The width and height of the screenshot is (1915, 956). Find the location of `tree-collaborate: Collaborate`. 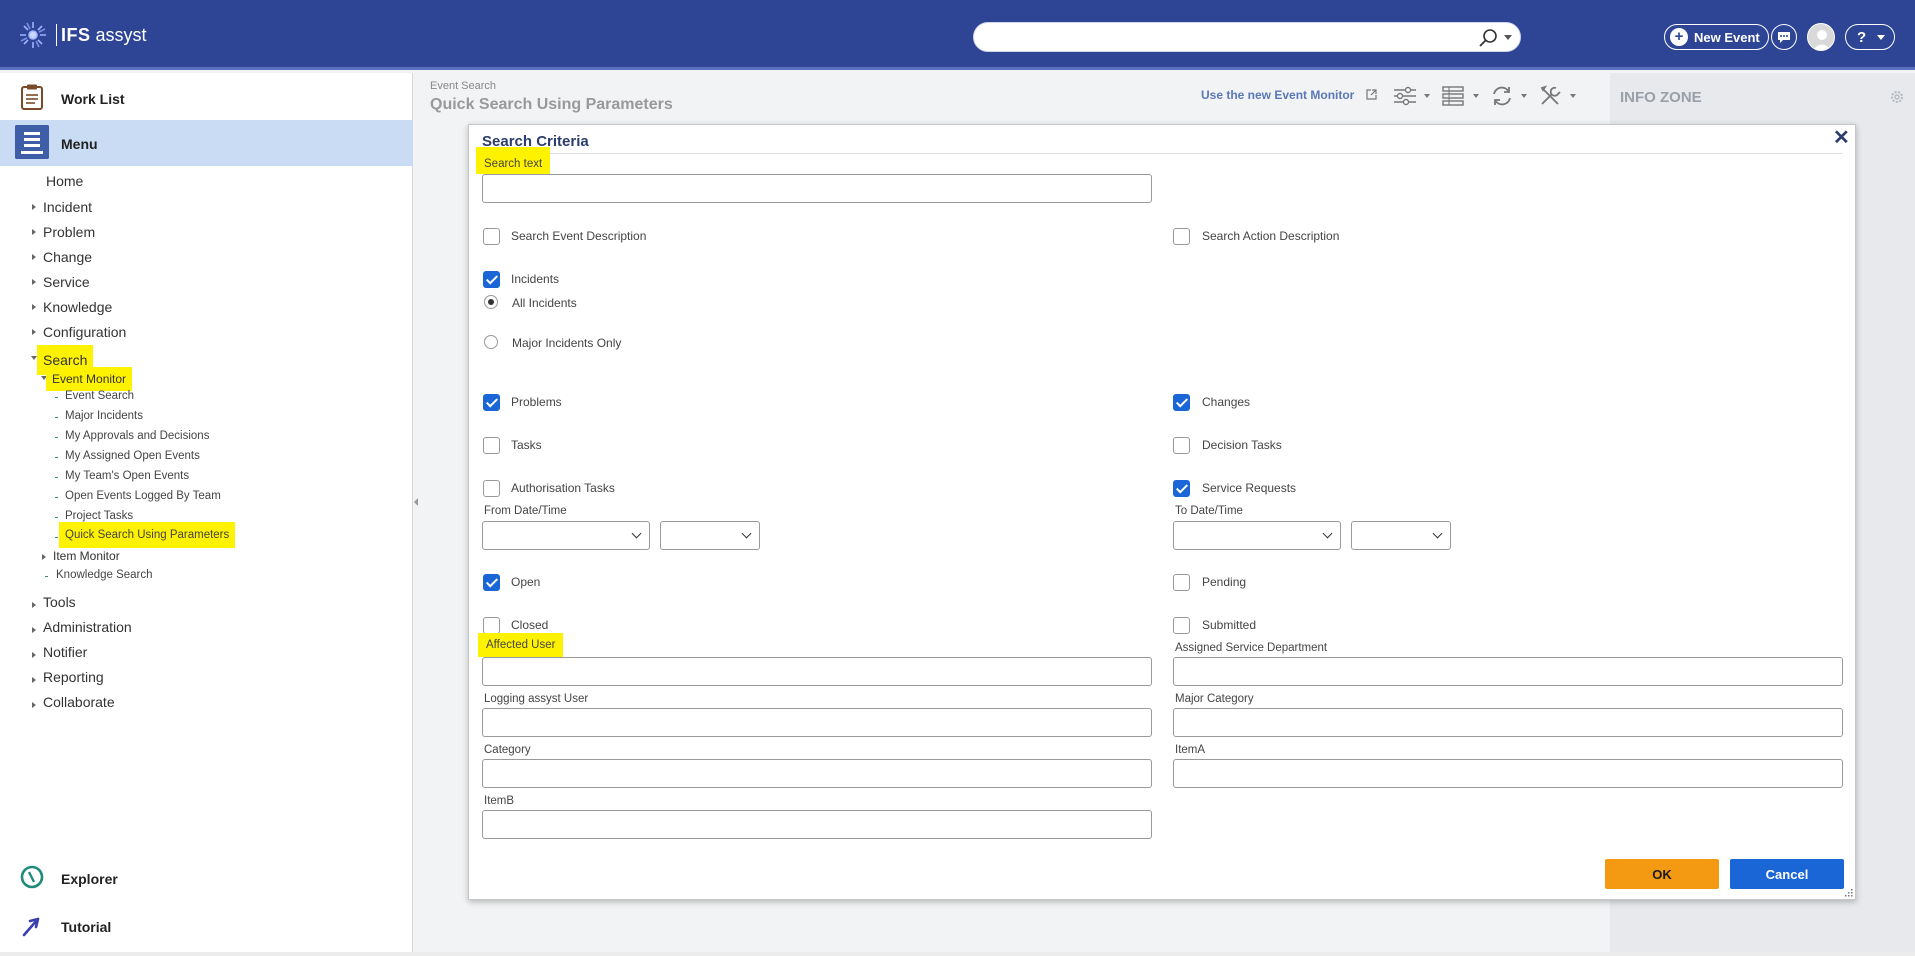

tree-collaborate: Collaborate is located at coordinates (79, 702).